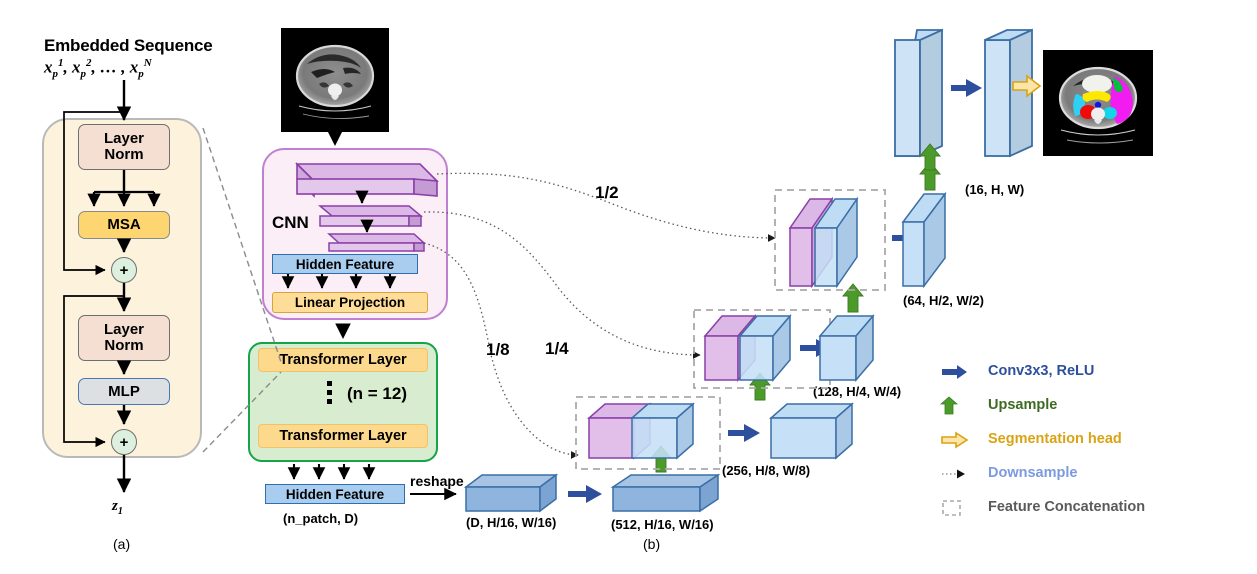  I want to click on layer-norm-1-box: Layer Norm, so click(124, 147).